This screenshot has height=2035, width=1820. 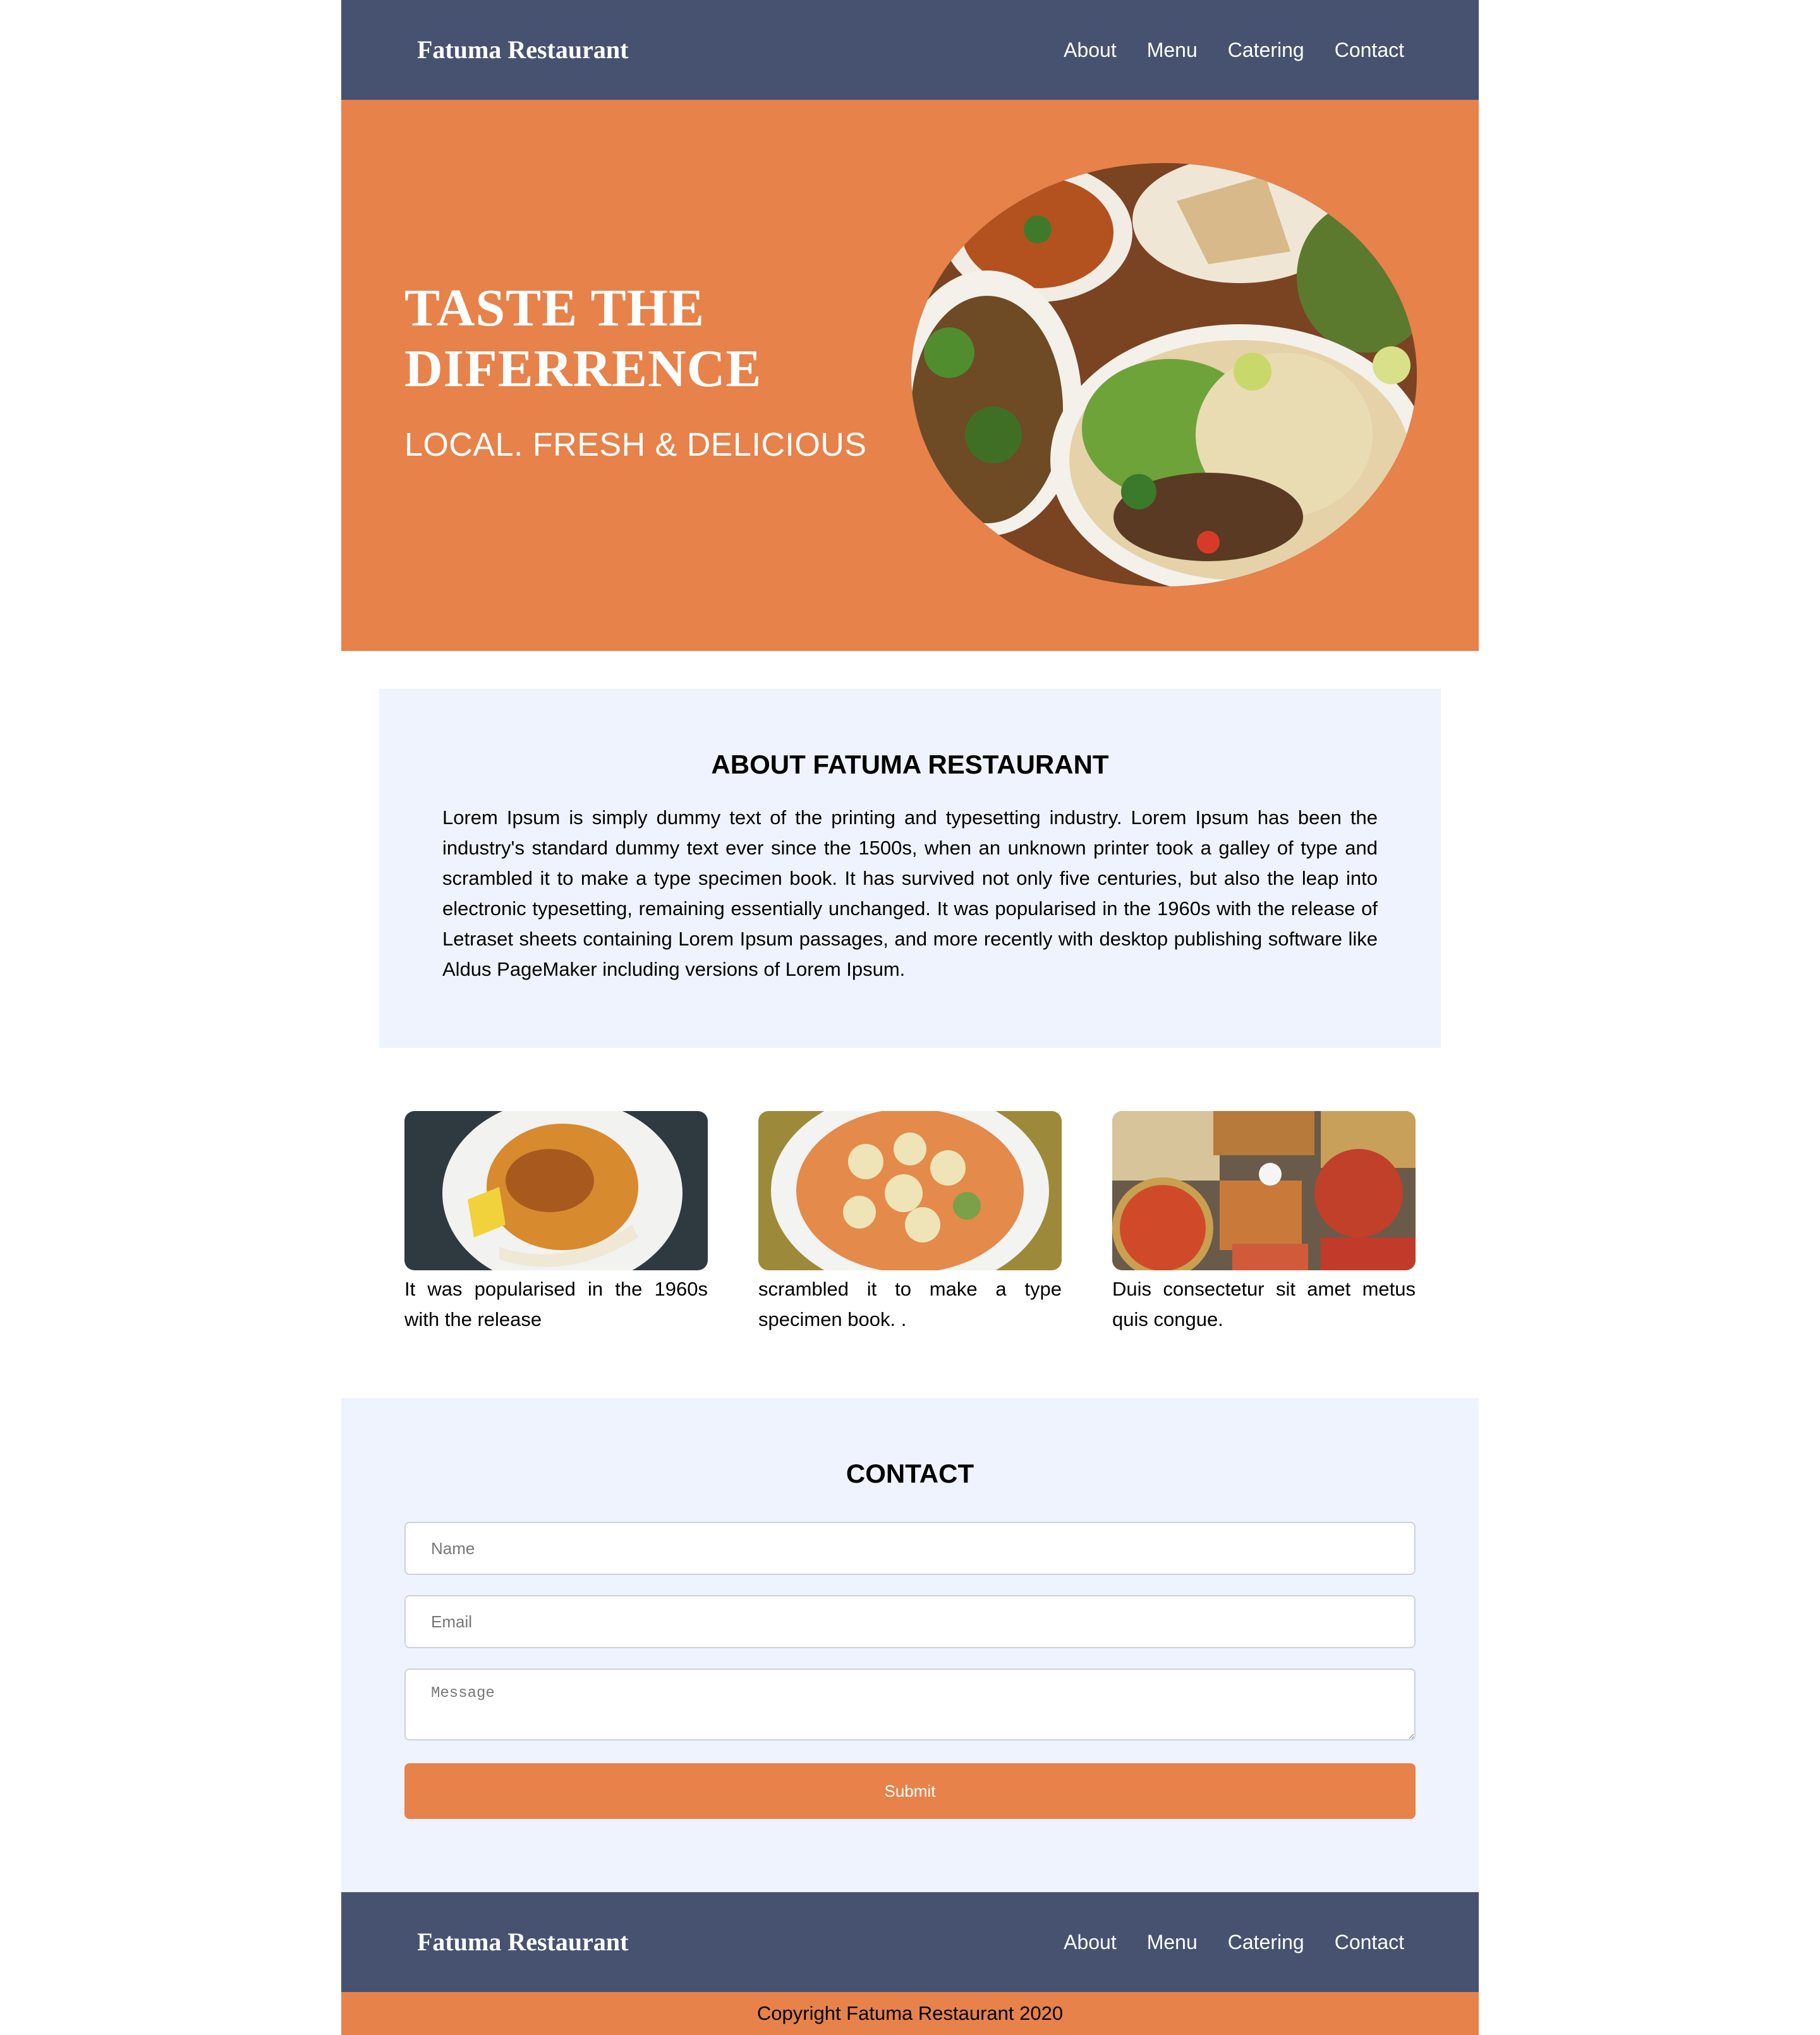 What do you see at coordinates (910, 1791) in the screenshot?
I see `submit-button: Submit` at bounding box center [910, 1791].